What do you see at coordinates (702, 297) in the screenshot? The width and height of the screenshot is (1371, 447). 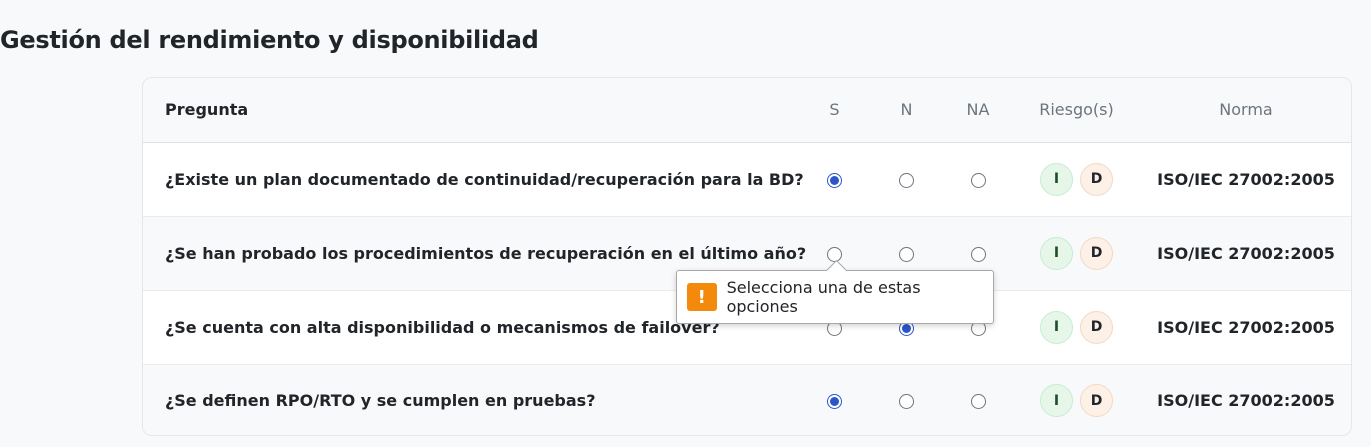 I see `warning-icon: !` at bounding box center [702, 297].